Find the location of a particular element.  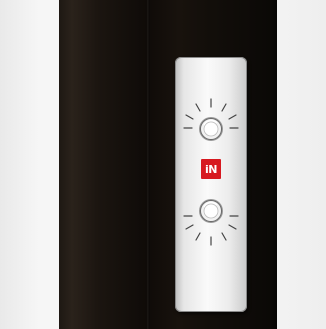

upper-knob-button is located at coordinates (211, 129).